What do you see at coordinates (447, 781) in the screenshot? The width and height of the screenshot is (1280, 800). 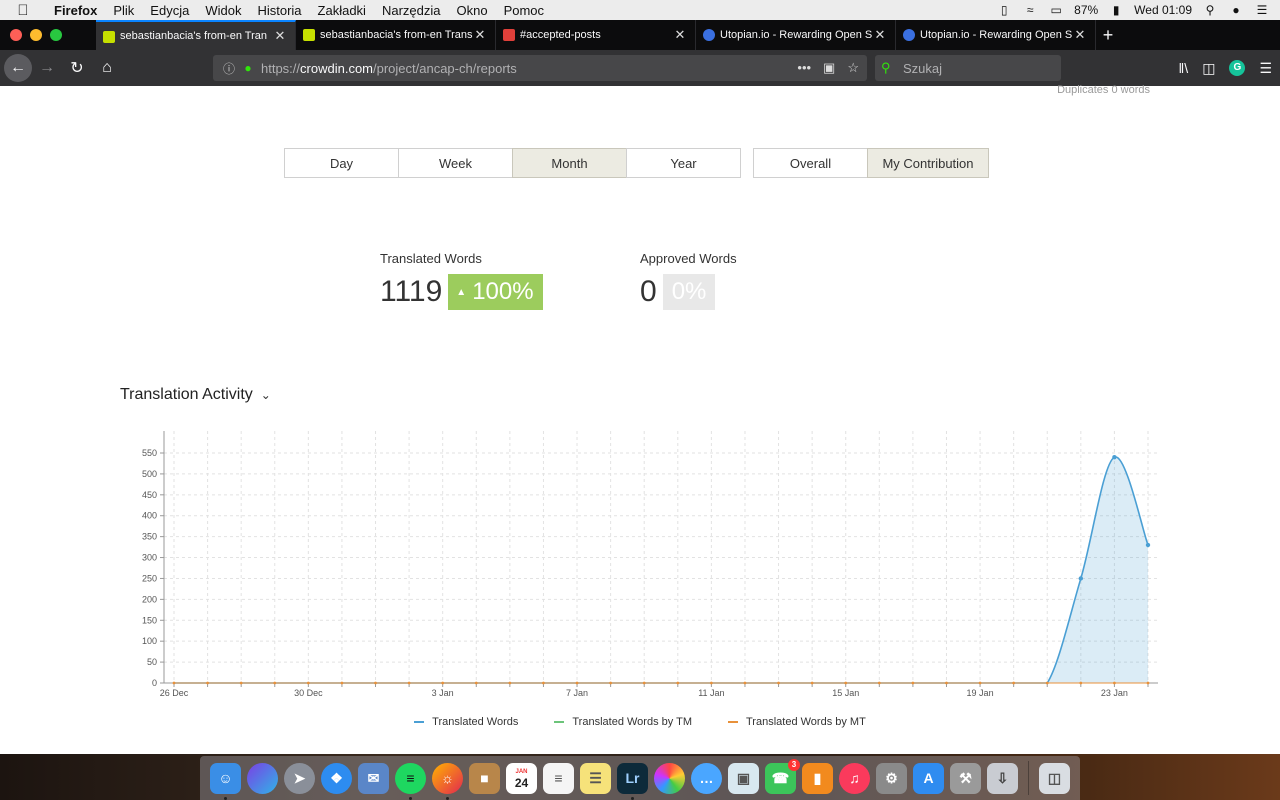 I see `firefox-icon: ☼` at bounding box center [447, 781].